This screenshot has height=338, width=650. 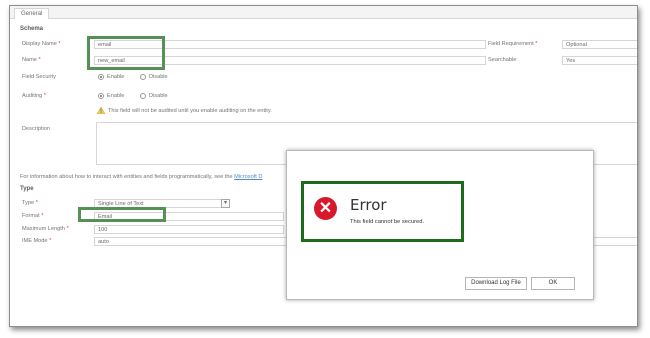 What do you see at coordinates (325, 208) in the screenshot?
I see `error-x-icon: ✕` at bounding box center [325, 208].